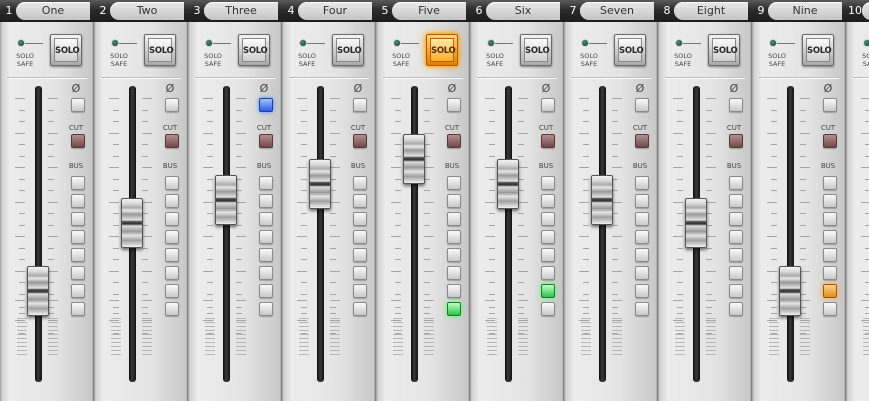 This screenshot has height=401, width=869. I want to click on channel-name: Five, so click(429, 11).